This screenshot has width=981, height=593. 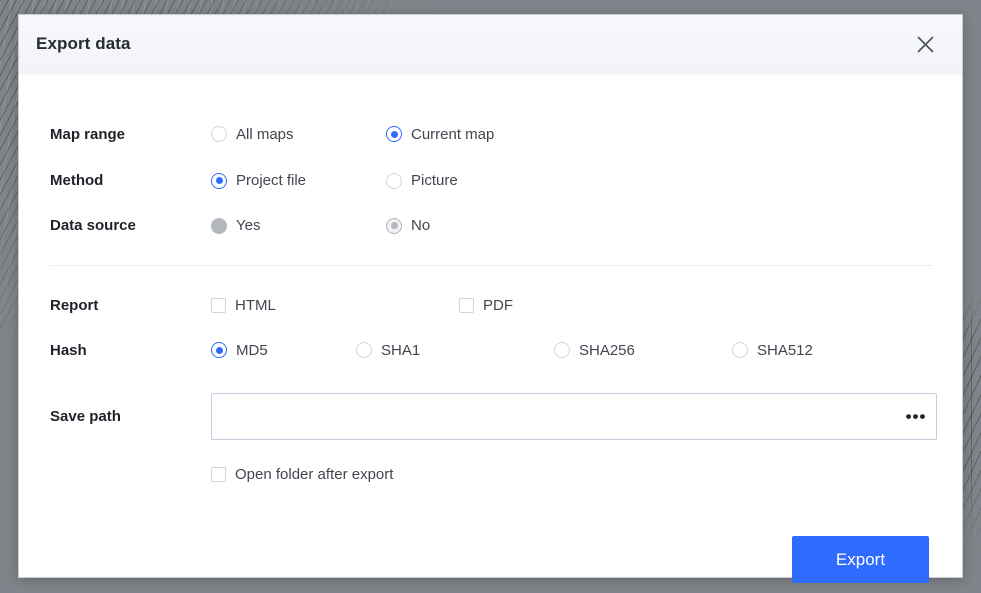 What do you see at coordinates (248, 225) in the screenshot?
I see `radio-label-data-source-yes: Yes` at bounding box center [248, 225].